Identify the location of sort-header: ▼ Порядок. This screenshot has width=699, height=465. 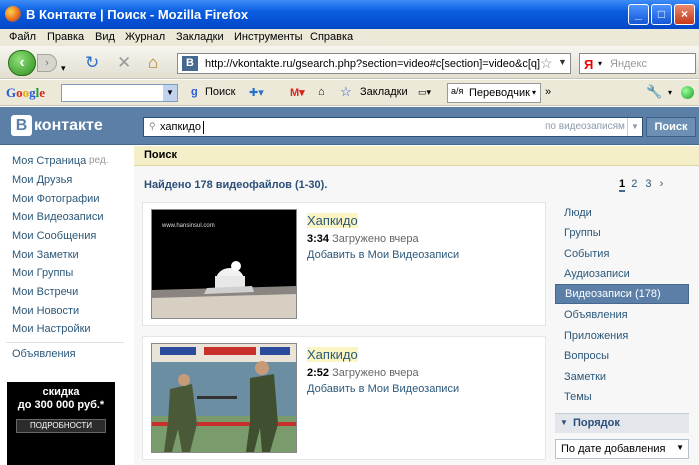
(622, 423).